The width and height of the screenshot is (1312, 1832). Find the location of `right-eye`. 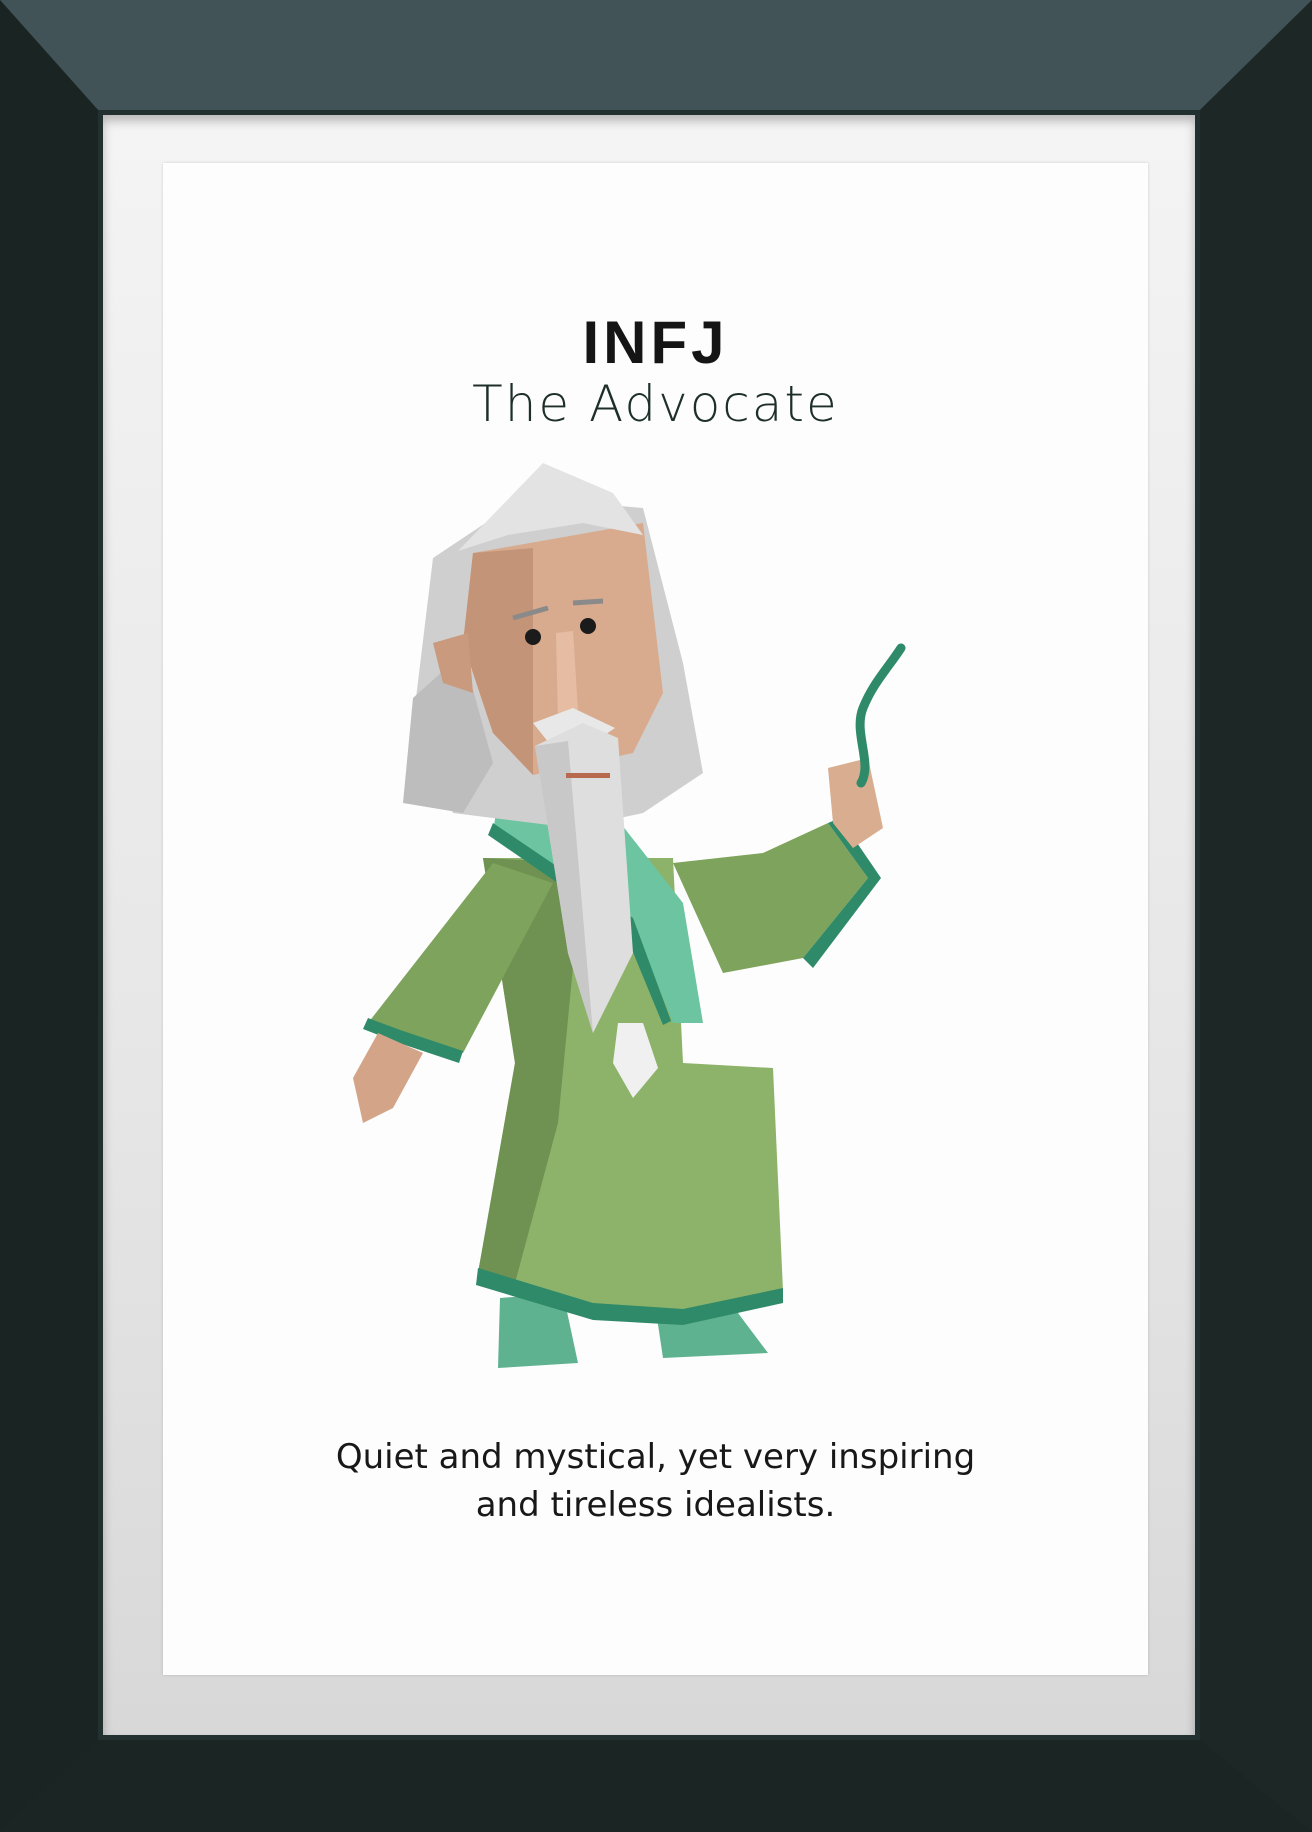

right-eye is located at coordinates (588, 626).